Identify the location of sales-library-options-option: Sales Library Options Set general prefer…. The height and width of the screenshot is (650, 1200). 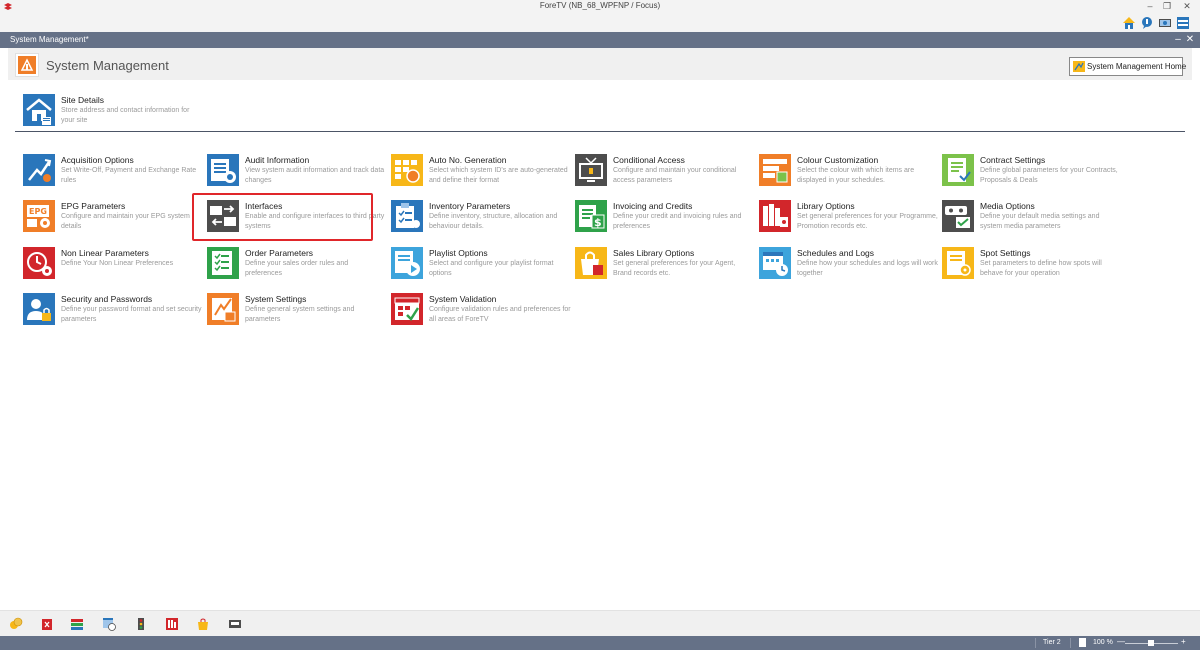
(665, 268).